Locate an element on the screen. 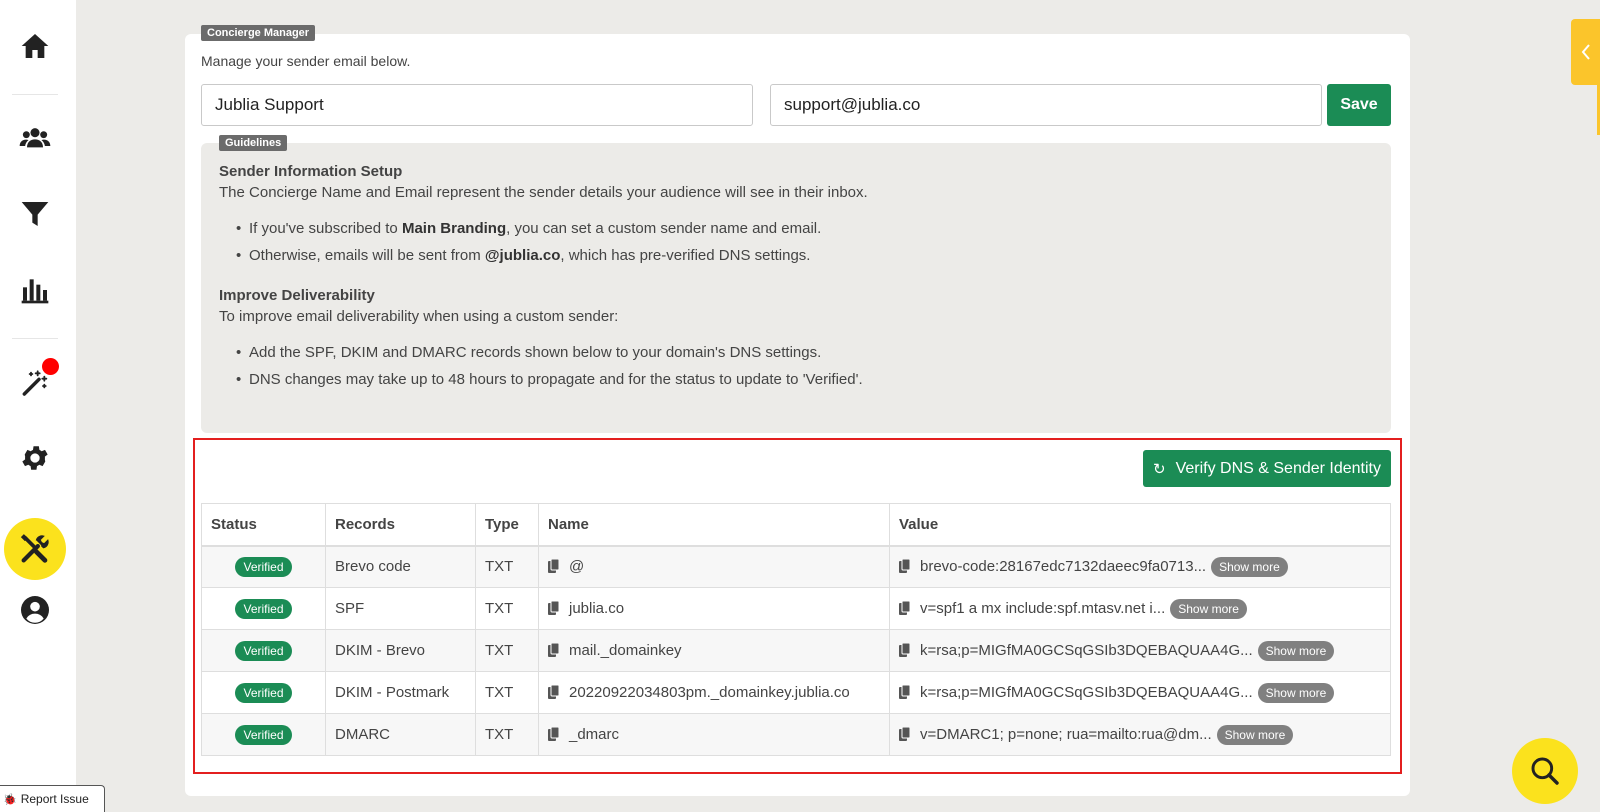  side-panel-toggle is located at coordinates (1585, 52).